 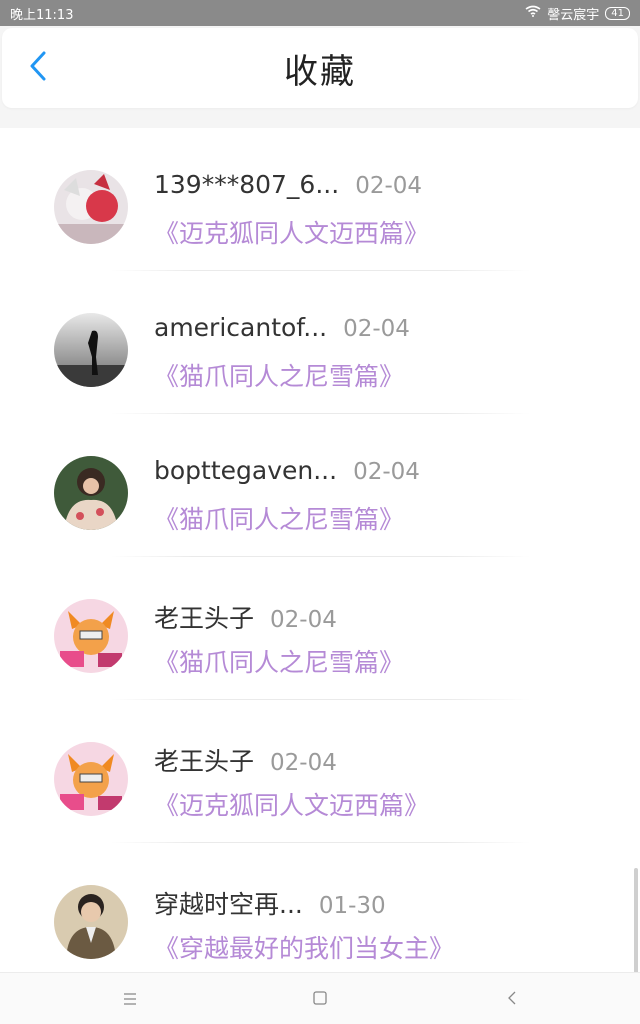 I want to click on list-item: 老王头子 02-04 《猫爪同人之尼雪篇》, so click(x=320, y=628).